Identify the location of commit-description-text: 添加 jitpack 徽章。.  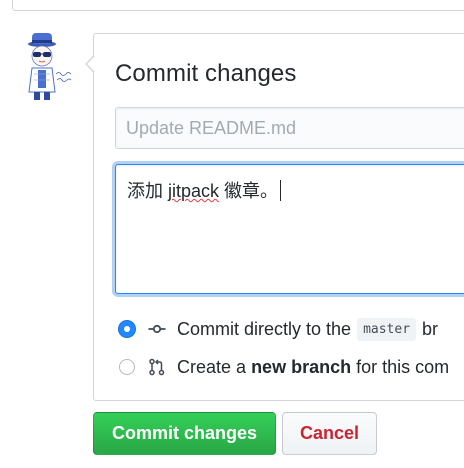
(202, 191).